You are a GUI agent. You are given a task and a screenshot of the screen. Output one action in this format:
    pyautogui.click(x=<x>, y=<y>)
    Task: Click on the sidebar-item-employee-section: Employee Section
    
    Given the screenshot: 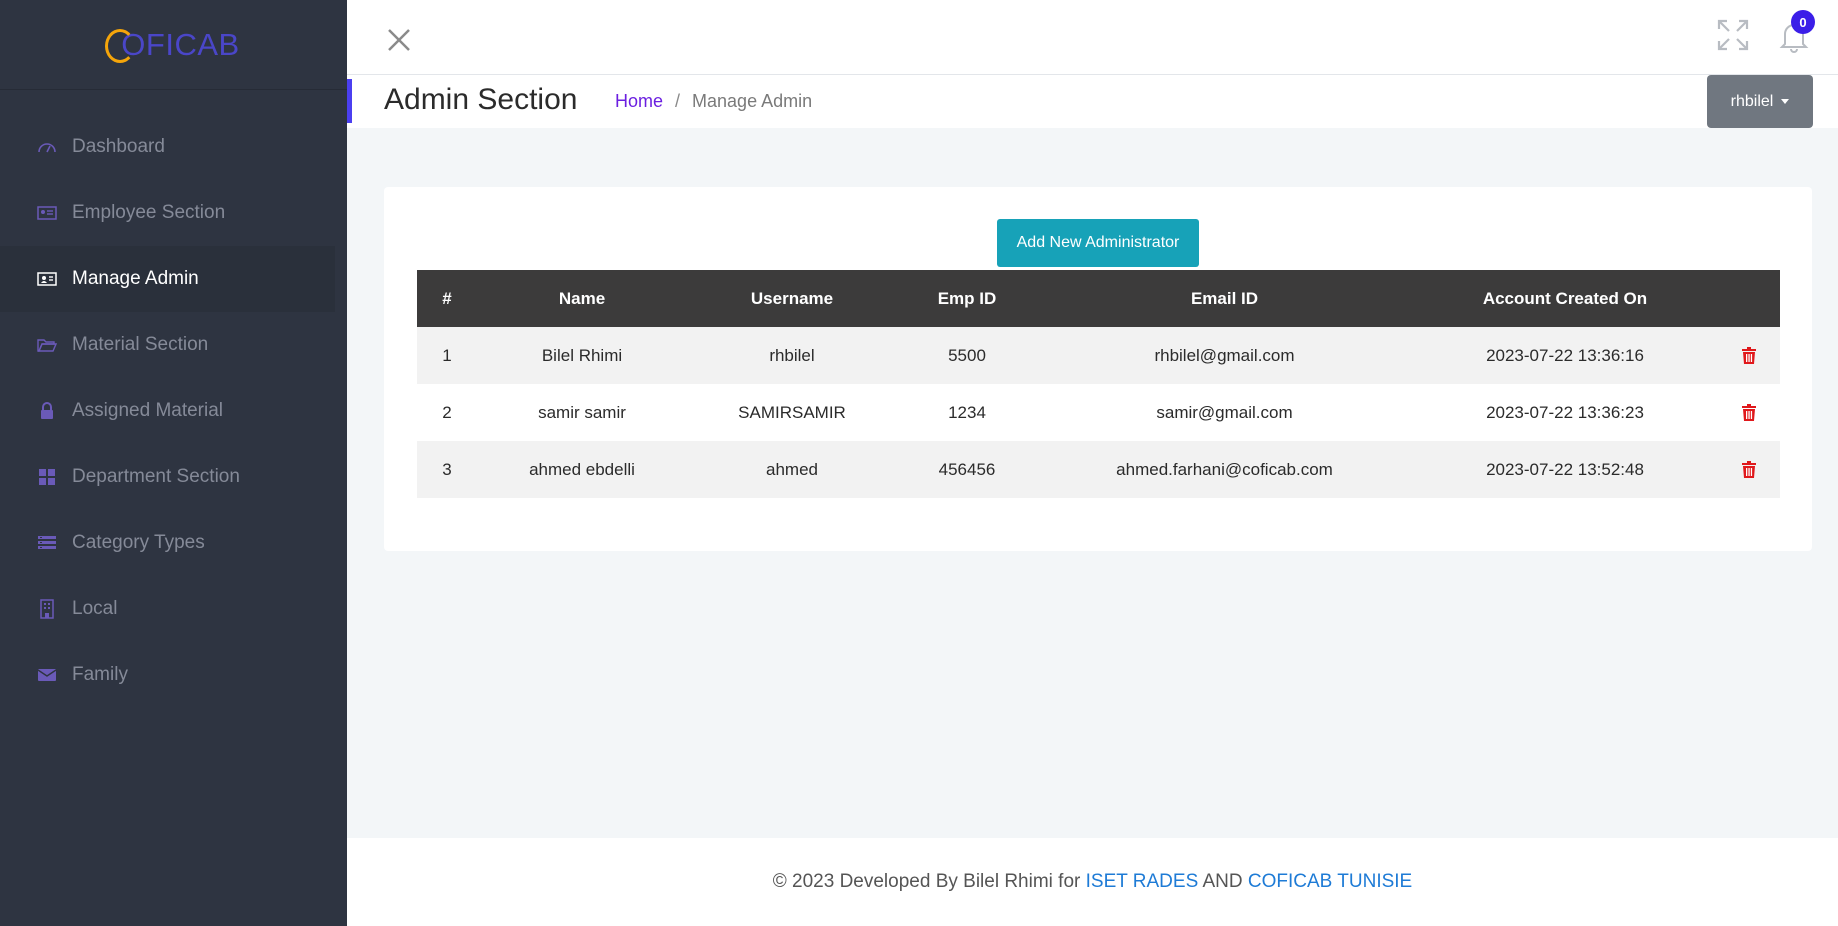 What is the action you would take?
    pyautogui.click(x=167, y=213)
    